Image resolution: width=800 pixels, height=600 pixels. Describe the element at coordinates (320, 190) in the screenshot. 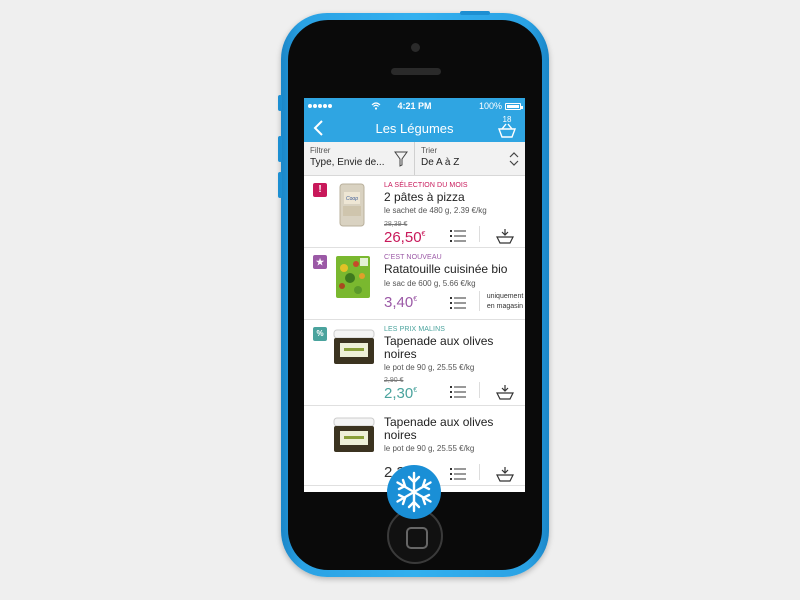

I see `exclamation-icon: !` at that location.